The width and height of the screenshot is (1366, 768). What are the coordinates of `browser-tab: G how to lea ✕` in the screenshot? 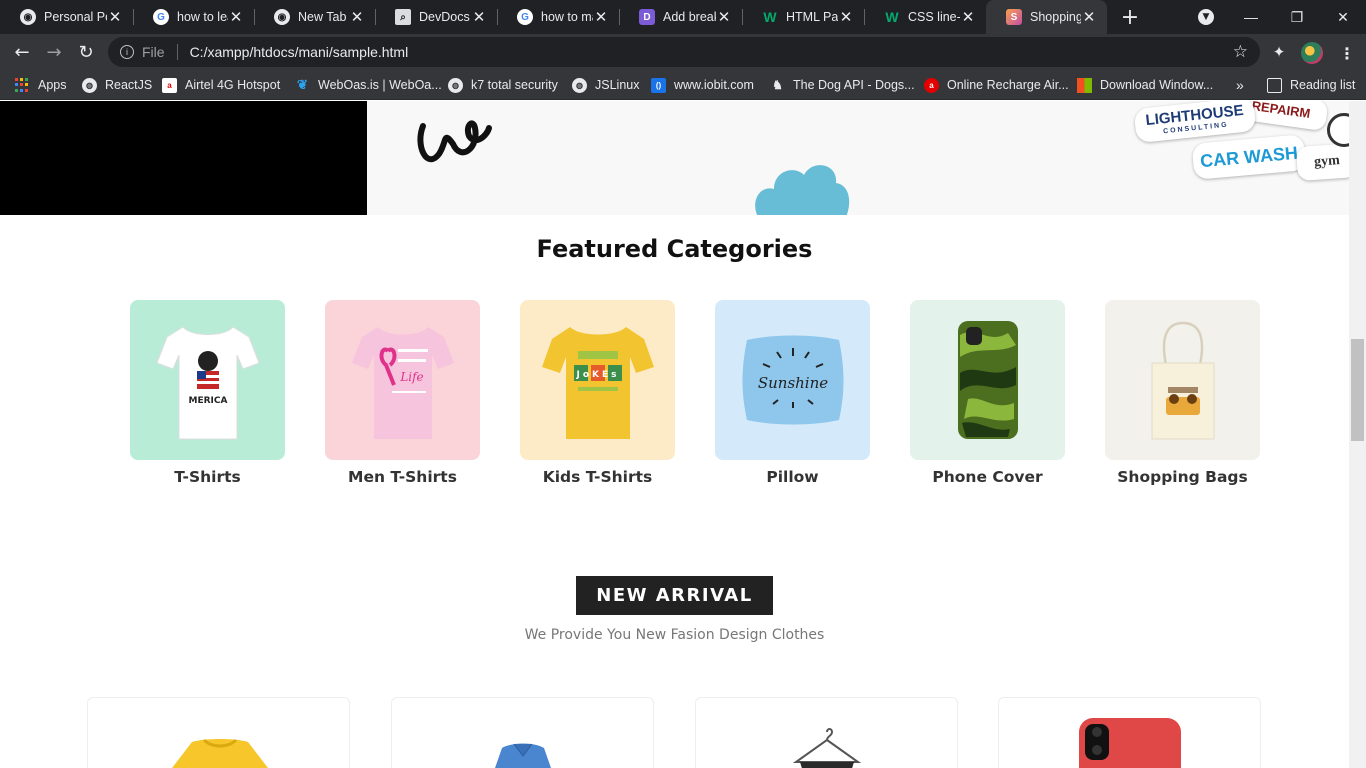 It's located at (193, 17).